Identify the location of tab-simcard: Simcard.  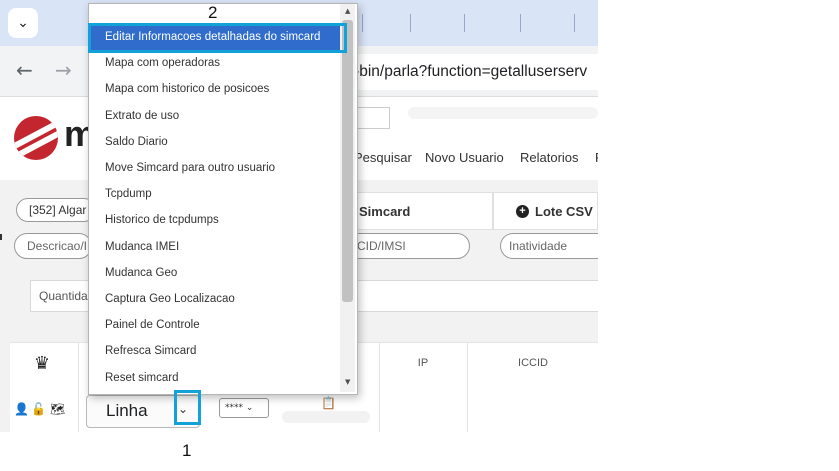
(416, 211).